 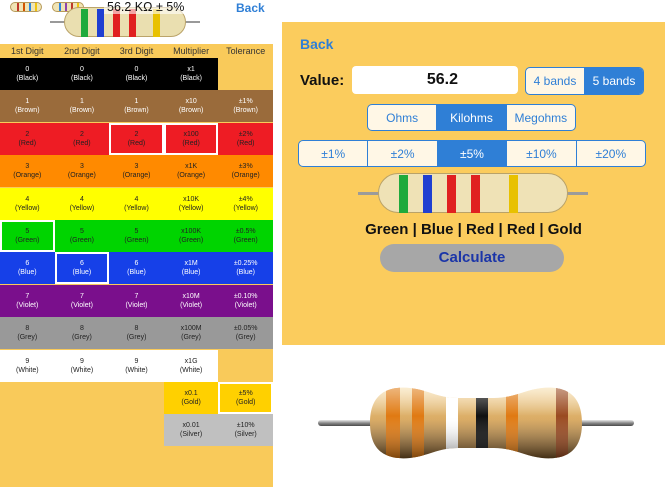 I want to click on color-cell: ±5% (Gold), so click(x=245, y=398).